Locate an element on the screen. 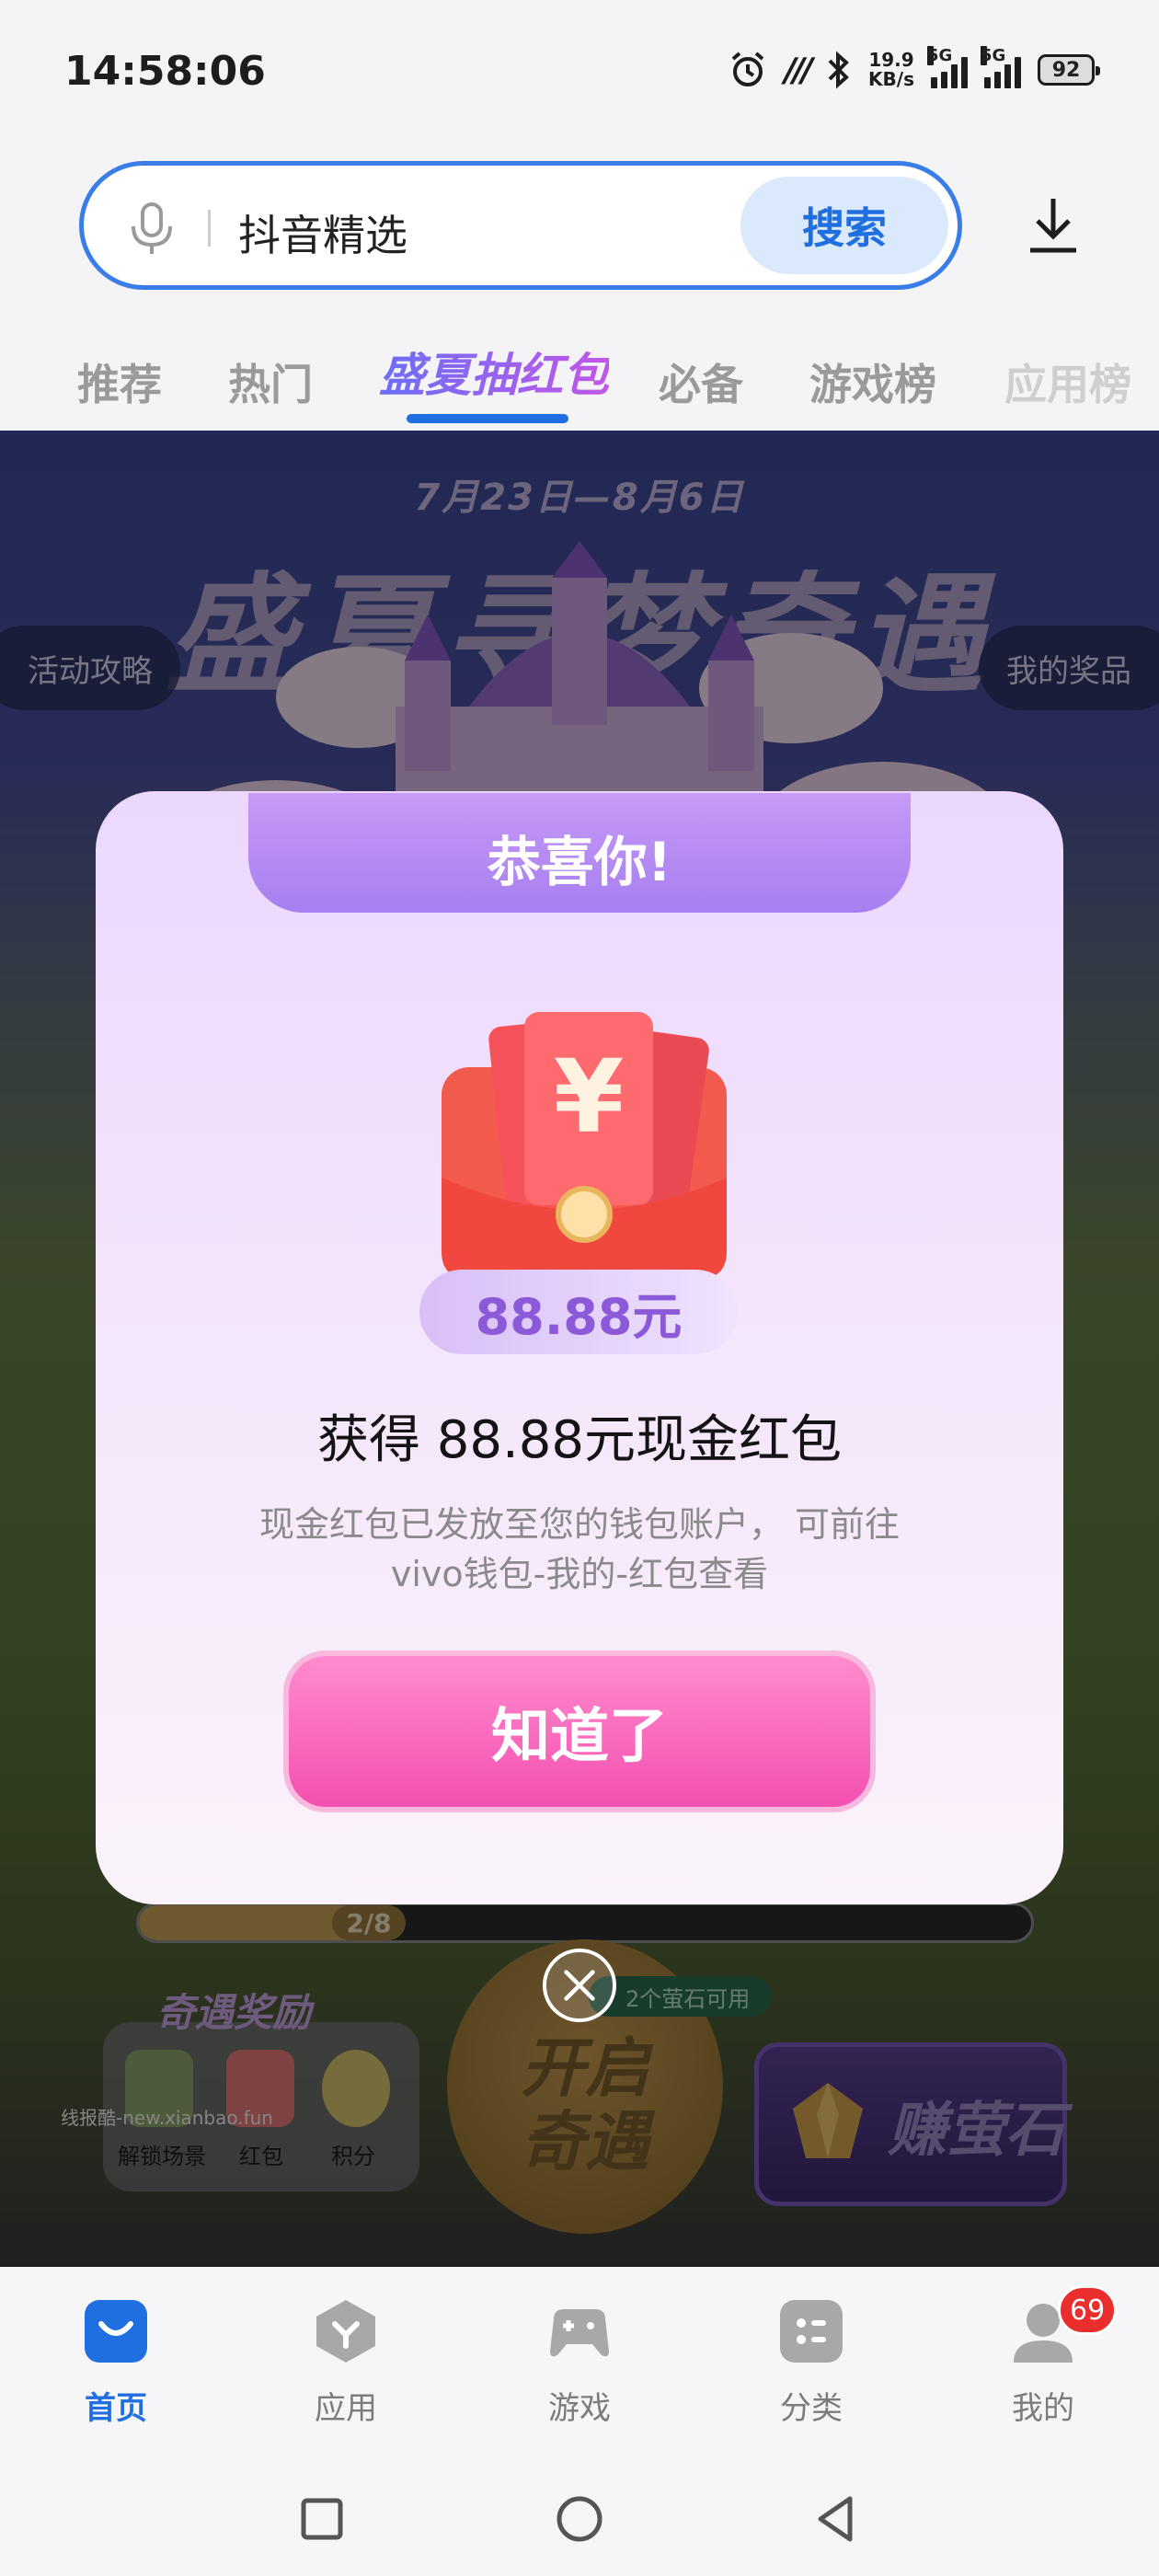 The height and width of the screenshot is (2576, 1159). description-line-1: 现金红包已发放至您的钱包账户， 可前往 is located at coordinates (579, 1524).